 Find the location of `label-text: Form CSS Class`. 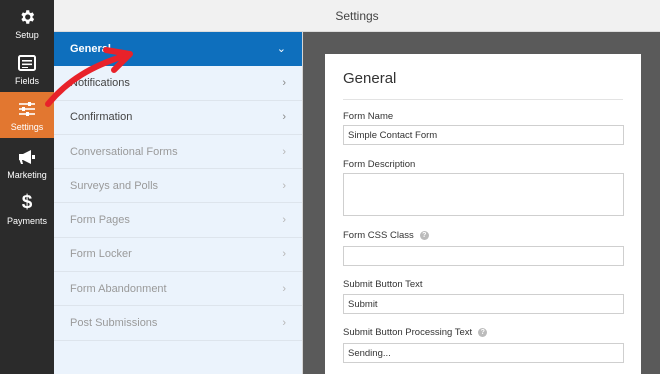

label-text: Form CSS Class is located at coordinates (378, 235).